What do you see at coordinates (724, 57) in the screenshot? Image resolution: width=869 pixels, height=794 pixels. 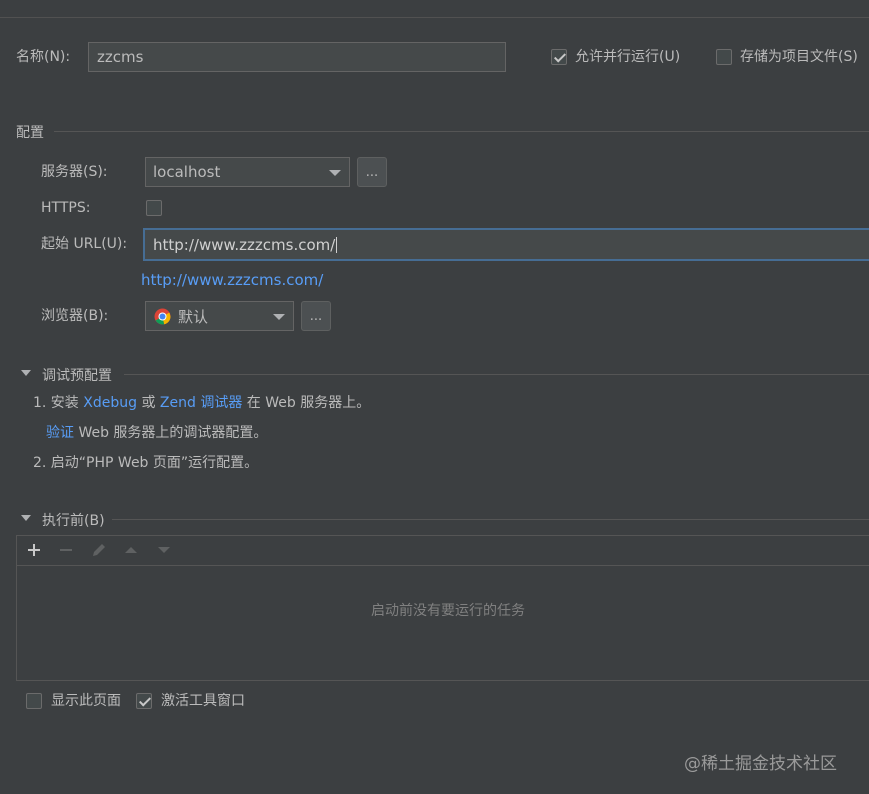 I see `store-as-project-checkbox` at bounding box center [724, 57].